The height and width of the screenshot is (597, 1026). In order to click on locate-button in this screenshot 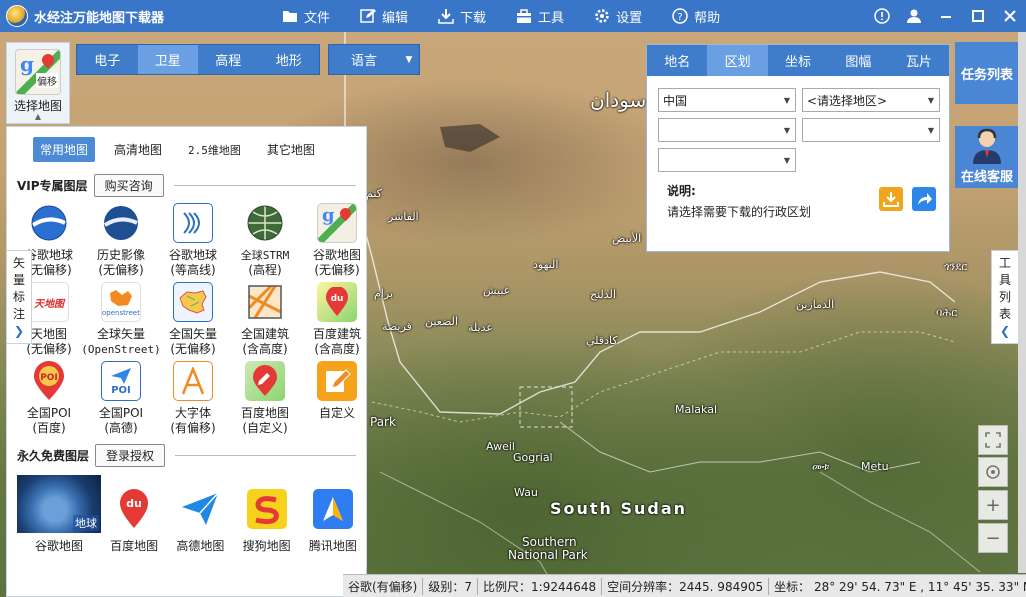, I will do `click(993, 472)`.